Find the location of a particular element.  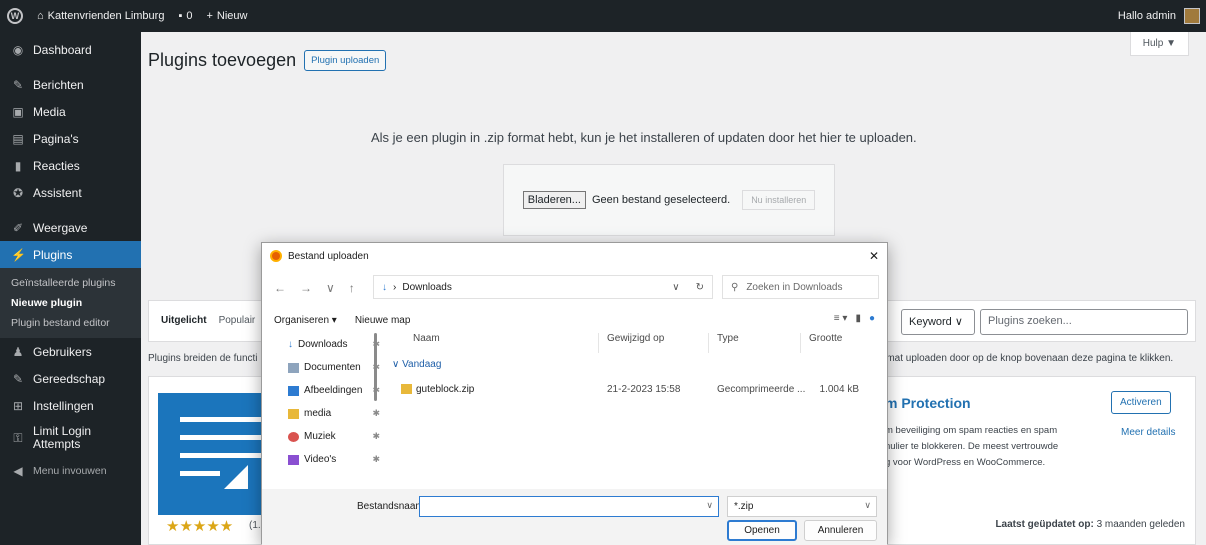

forward-arrow-icon: → is located at coordinates (306, 288).